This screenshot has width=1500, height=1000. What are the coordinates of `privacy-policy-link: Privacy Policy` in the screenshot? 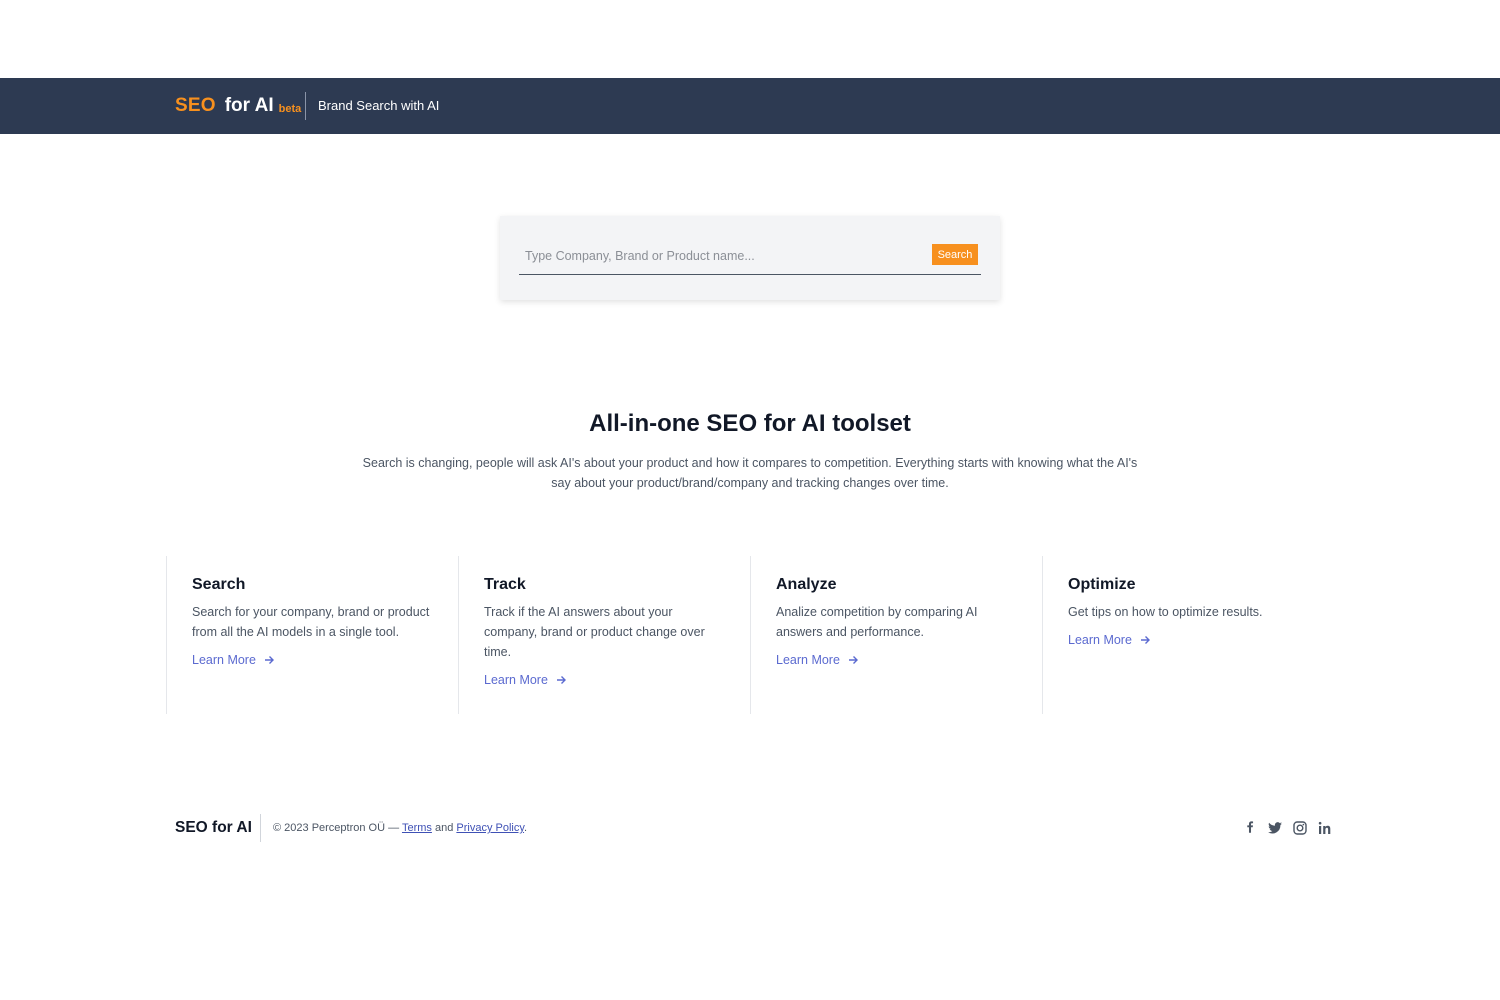 It's located at (490, 828).